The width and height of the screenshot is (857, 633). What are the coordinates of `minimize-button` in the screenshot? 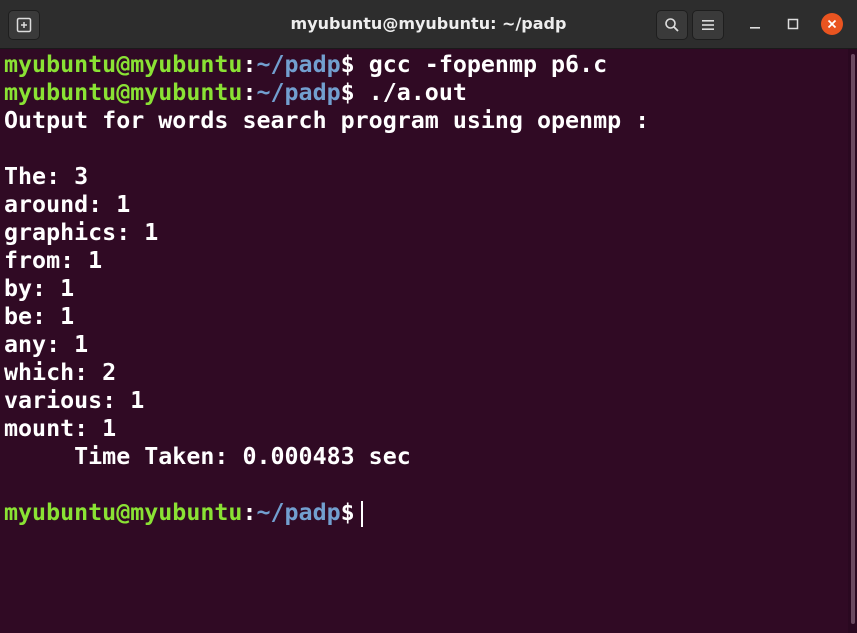 It's located at (755, 24).